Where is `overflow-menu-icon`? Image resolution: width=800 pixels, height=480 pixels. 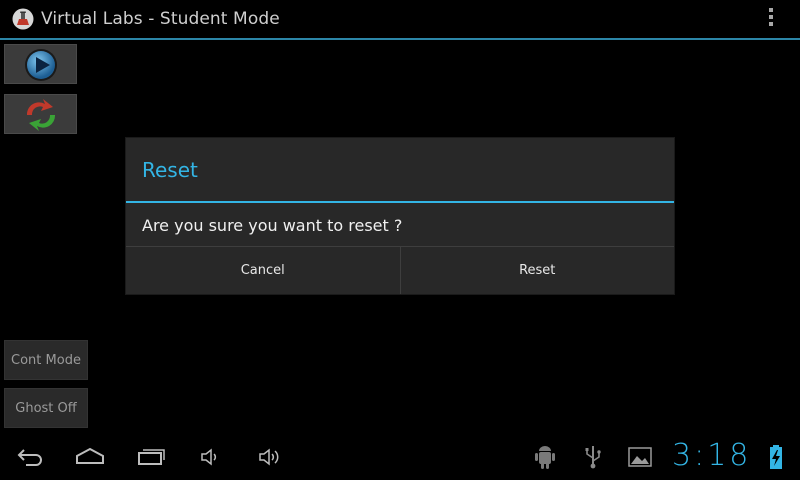
overflow-menu-icon is located at coordinates (771, 20).